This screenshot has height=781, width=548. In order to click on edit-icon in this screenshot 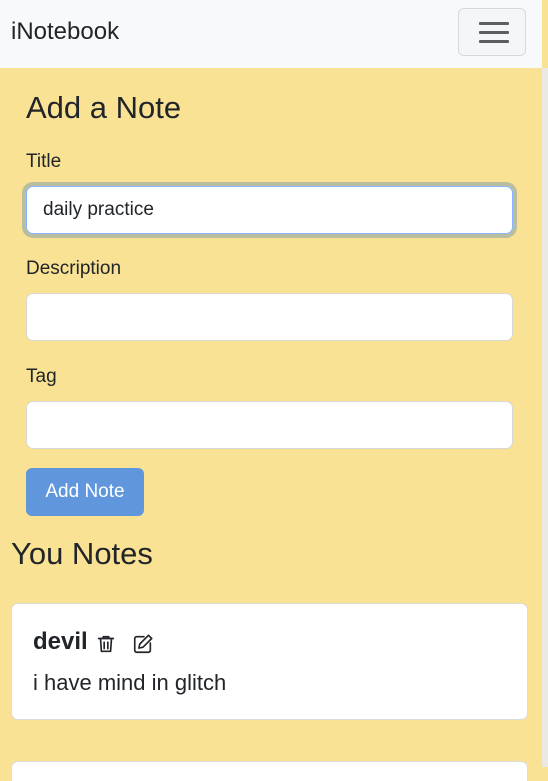, I will do `click(143, 644)`.